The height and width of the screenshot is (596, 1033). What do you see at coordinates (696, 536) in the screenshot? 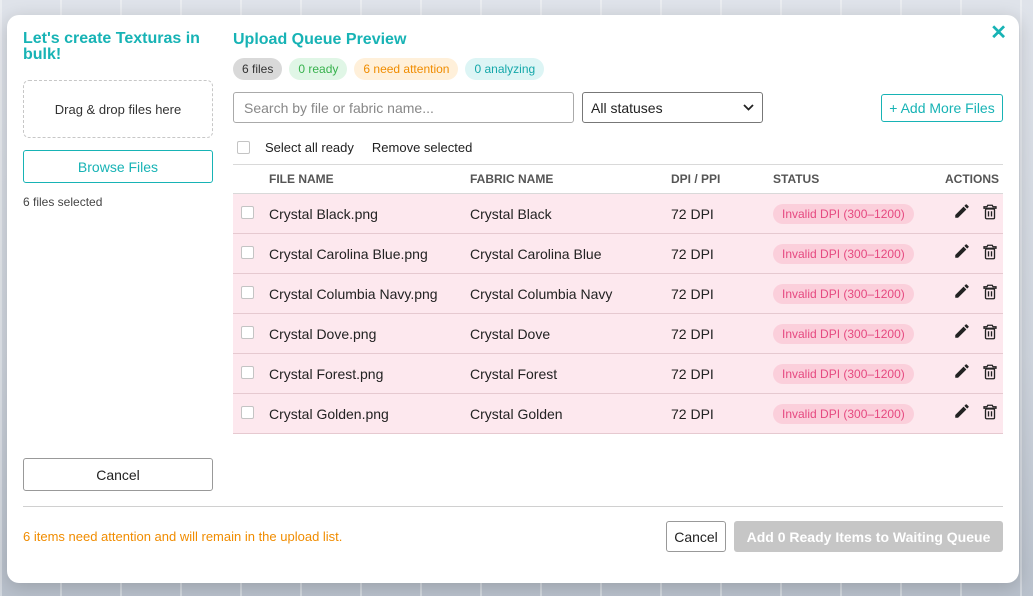
I see `footer-cancel-button: Cancel` at bounding box center [696, 536].